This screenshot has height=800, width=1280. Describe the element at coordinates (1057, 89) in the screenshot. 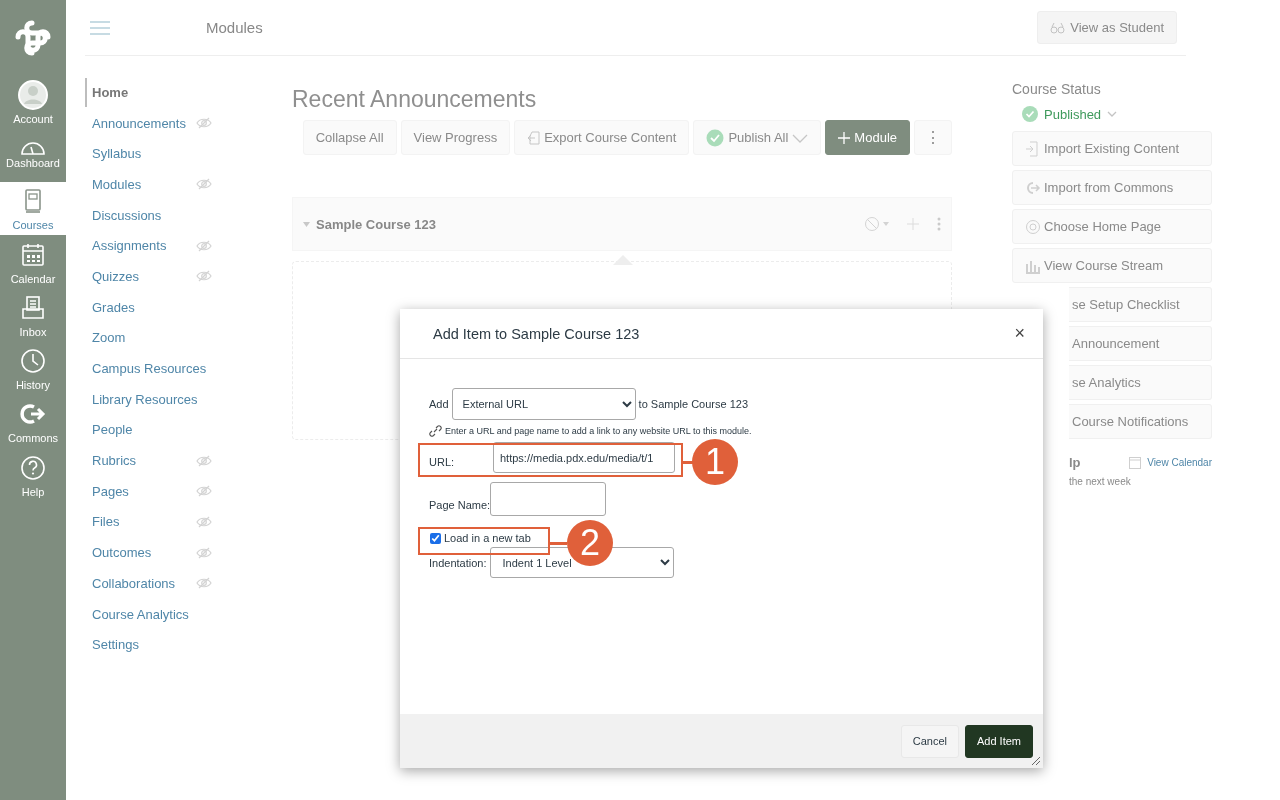

I see `section-heading: Course Status` at that location.